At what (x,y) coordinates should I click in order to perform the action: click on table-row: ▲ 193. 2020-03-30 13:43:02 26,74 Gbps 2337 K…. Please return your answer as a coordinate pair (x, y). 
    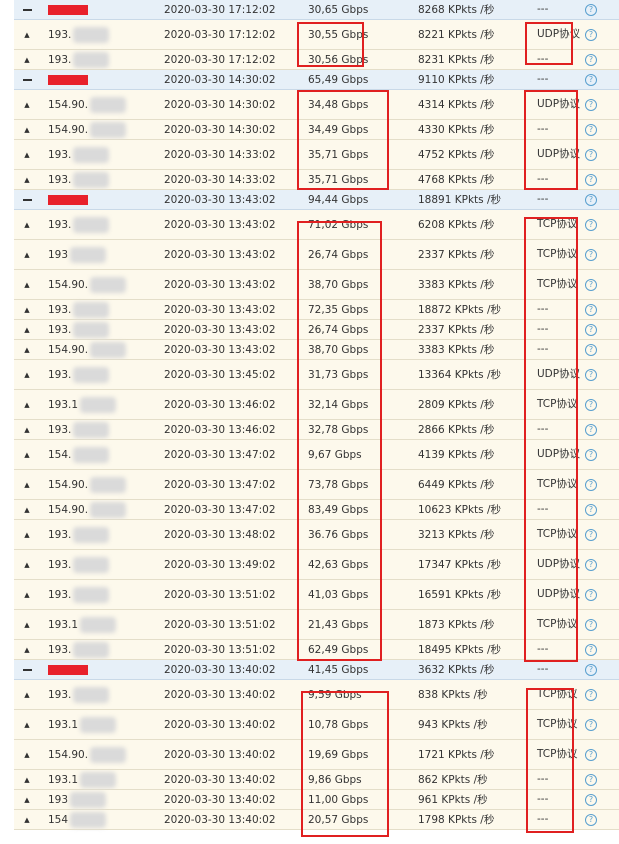
    Looking at the image, I should click on (316, 330).